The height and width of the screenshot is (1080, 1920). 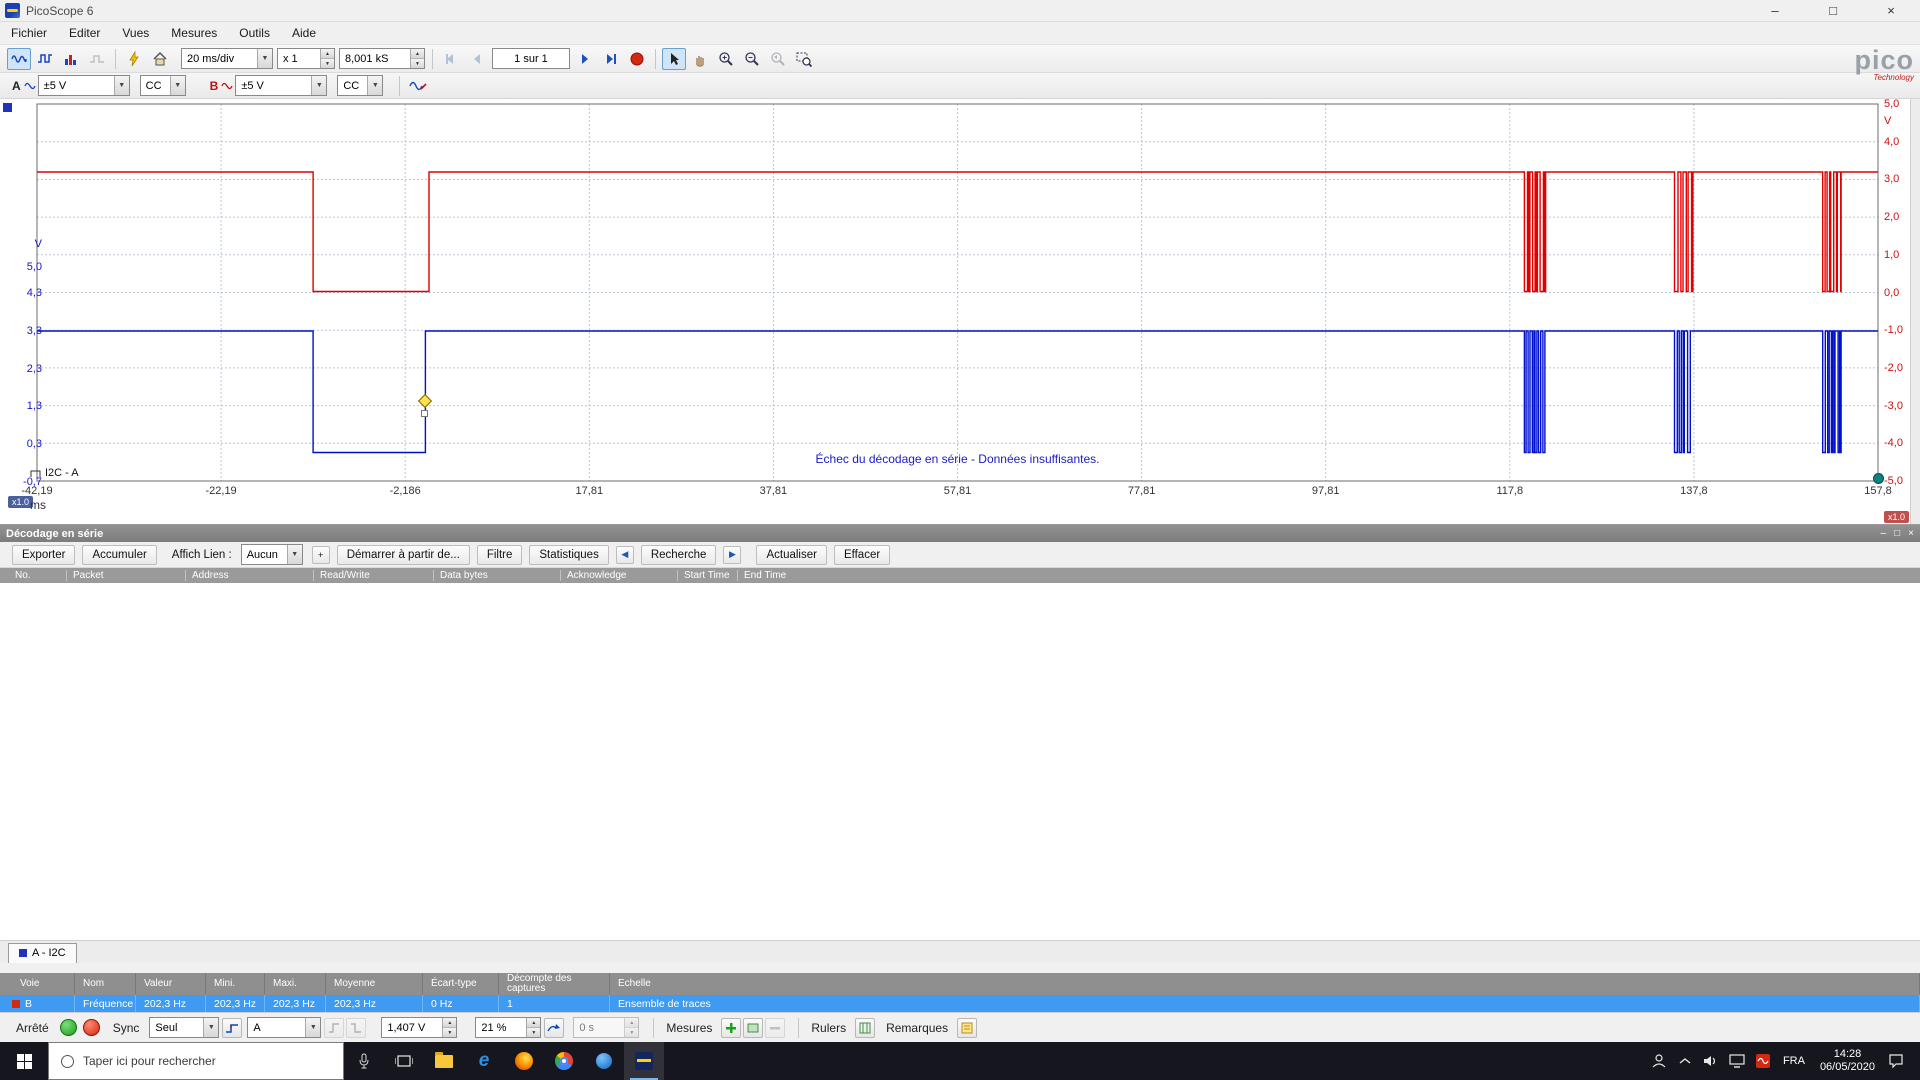 I want to click on rising-edge-icon, so click(x=334, y=1027).